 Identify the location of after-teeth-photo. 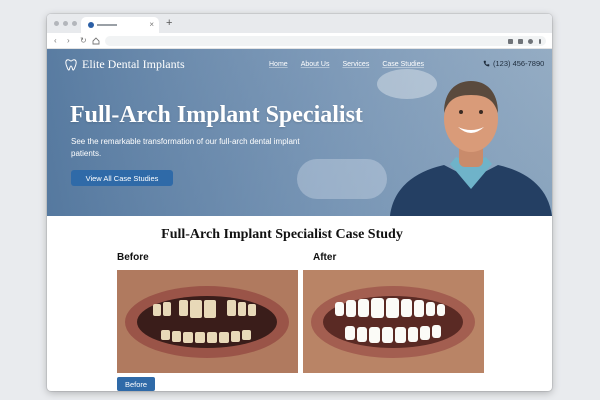
(393, 321).